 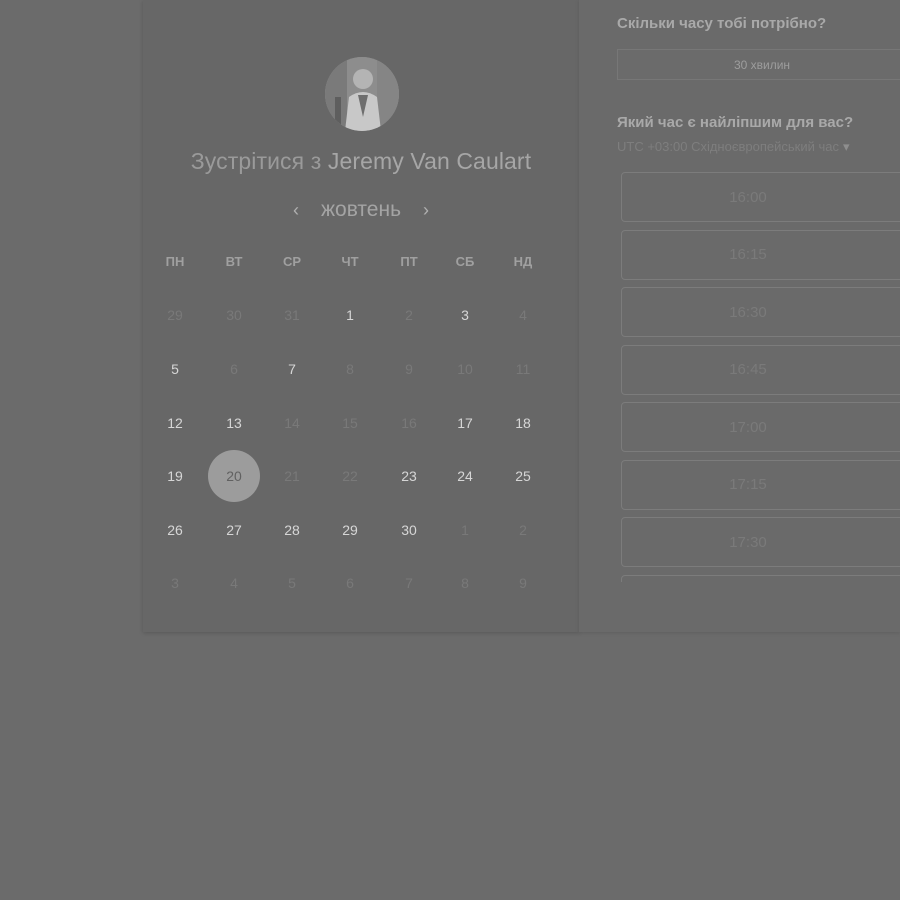 What do you see at coordinates (175, 369) in the screenshot?
I see `calendar-day: 5` at bounding box center [175, 369].